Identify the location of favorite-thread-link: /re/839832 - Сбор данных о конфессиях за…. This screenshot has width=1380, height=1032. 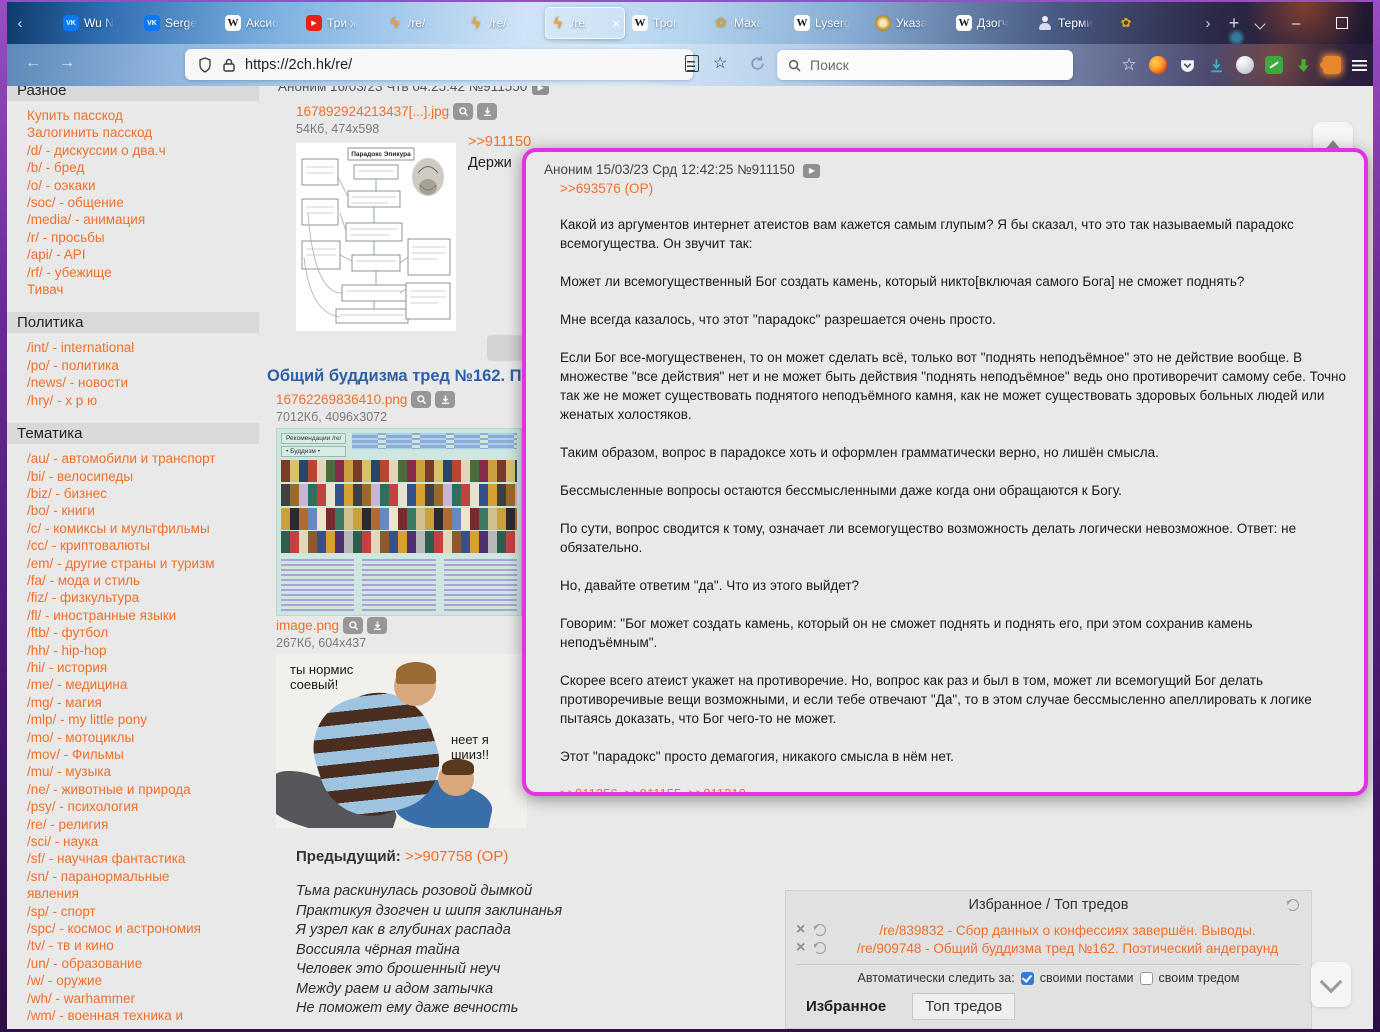
(1067, 930).